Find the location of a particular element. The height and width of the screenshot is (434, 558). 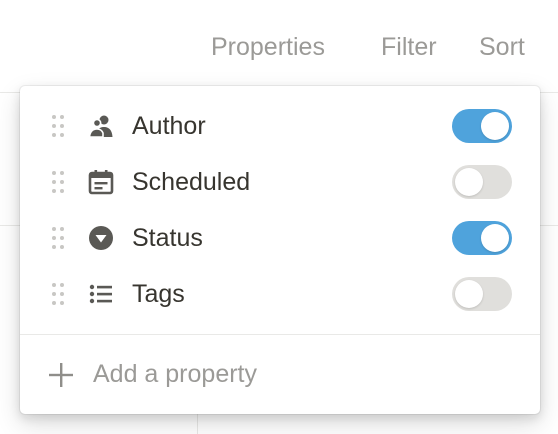

property-row-status: Status is located at coordinates (280, 238).